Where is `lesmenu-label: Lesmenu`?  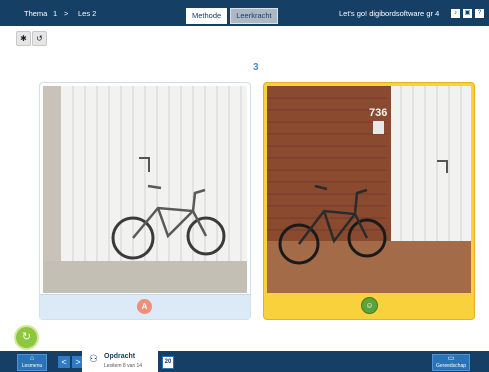 lesmenu-label: Lesmenu is located at coordinates (32, 366).